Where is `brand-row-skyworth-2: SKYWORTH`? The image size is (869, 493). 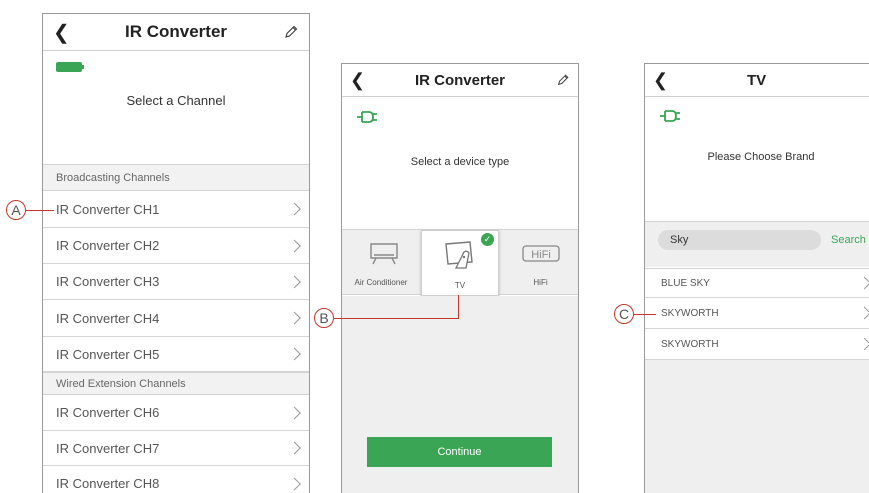 brand-row-skyworth-2: SKYWORTH is located at coordinates (757, 344).